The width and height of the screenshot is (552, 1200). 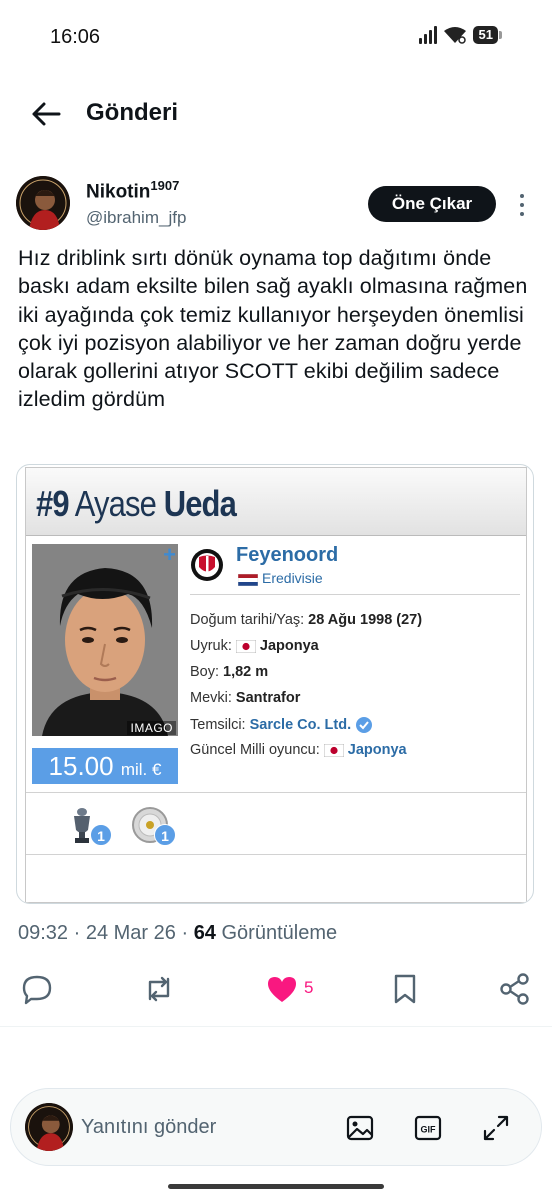 What do you see at coordinates (53, 503) in the screenshot?
I see `player-number: #9` at bounding box center [53, 503].